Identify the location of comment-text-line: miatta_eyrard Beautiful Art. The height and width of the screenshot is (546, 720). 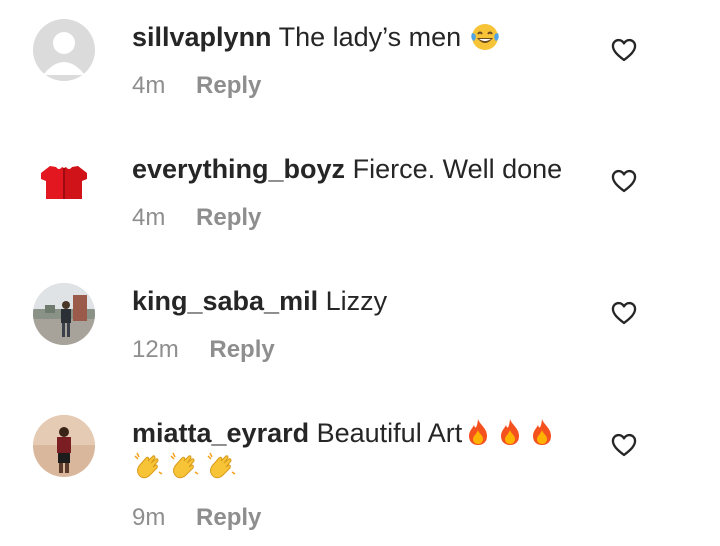
(362, 433).